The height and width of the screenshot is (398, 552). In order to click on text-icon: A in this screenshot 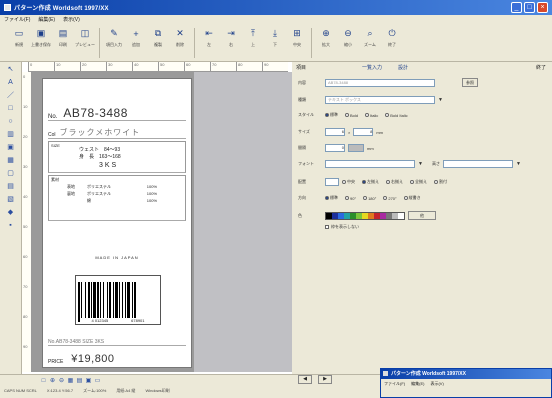, I will do `click(11, 83)`.